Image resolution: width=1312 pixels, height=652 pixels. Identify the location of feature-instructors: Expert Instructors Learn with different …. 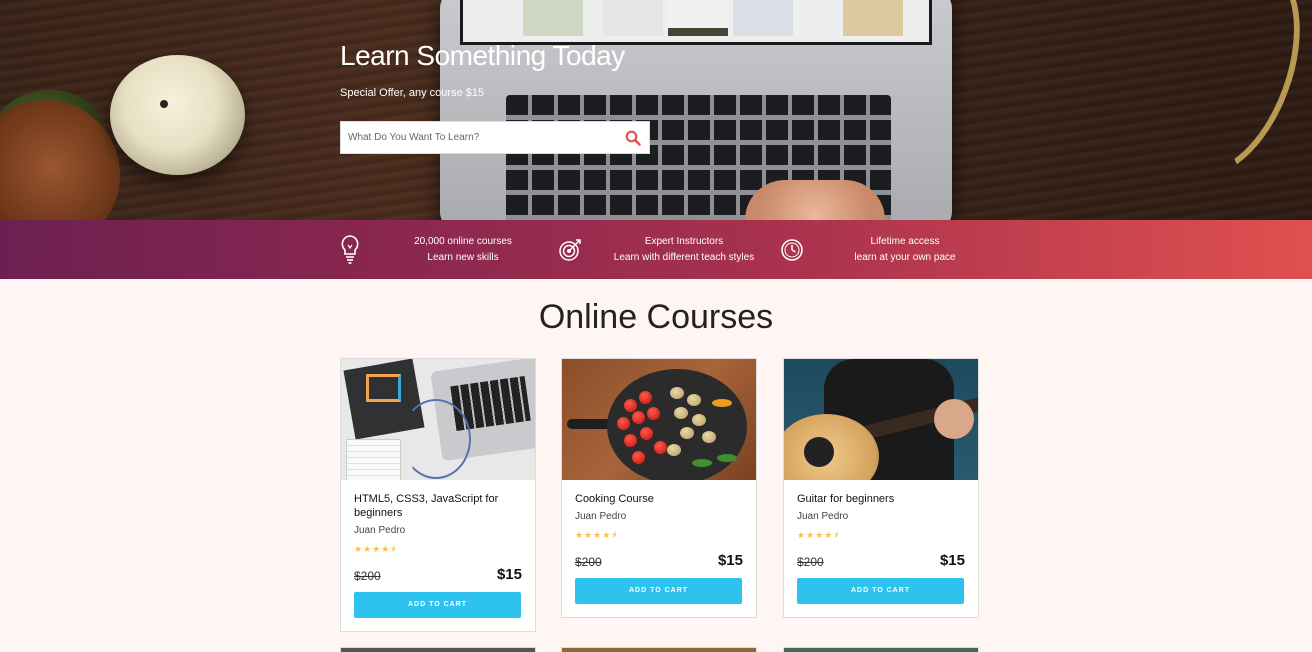
(658, 249).